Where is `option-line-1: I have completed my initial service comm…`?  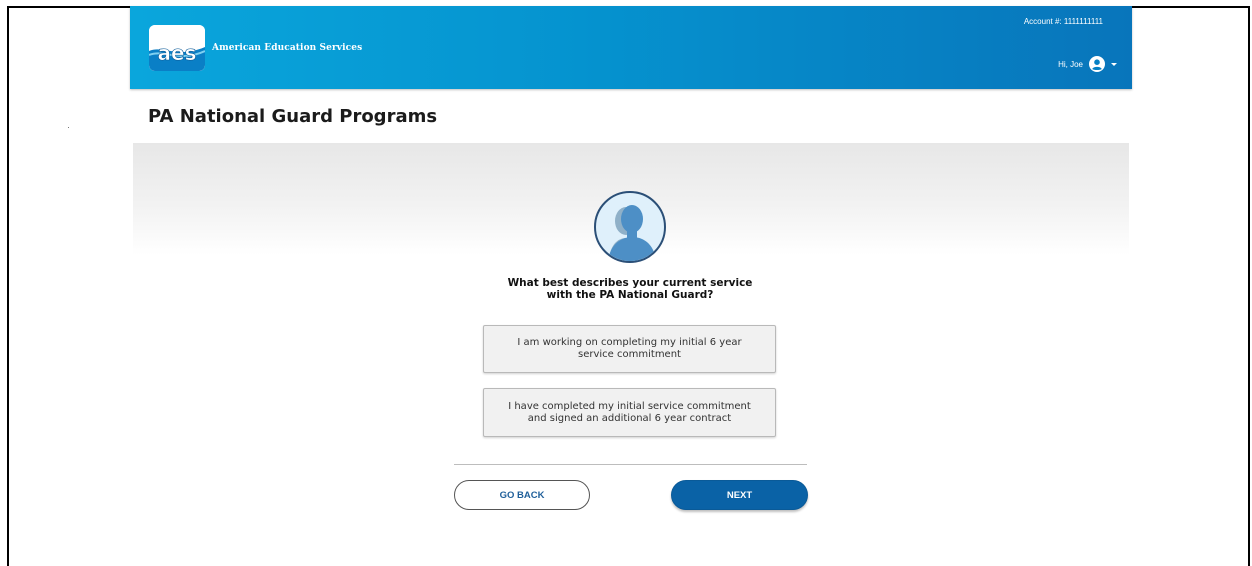
option-line-1: I have completed my initial service comm… is located at coordinates (629, 406).